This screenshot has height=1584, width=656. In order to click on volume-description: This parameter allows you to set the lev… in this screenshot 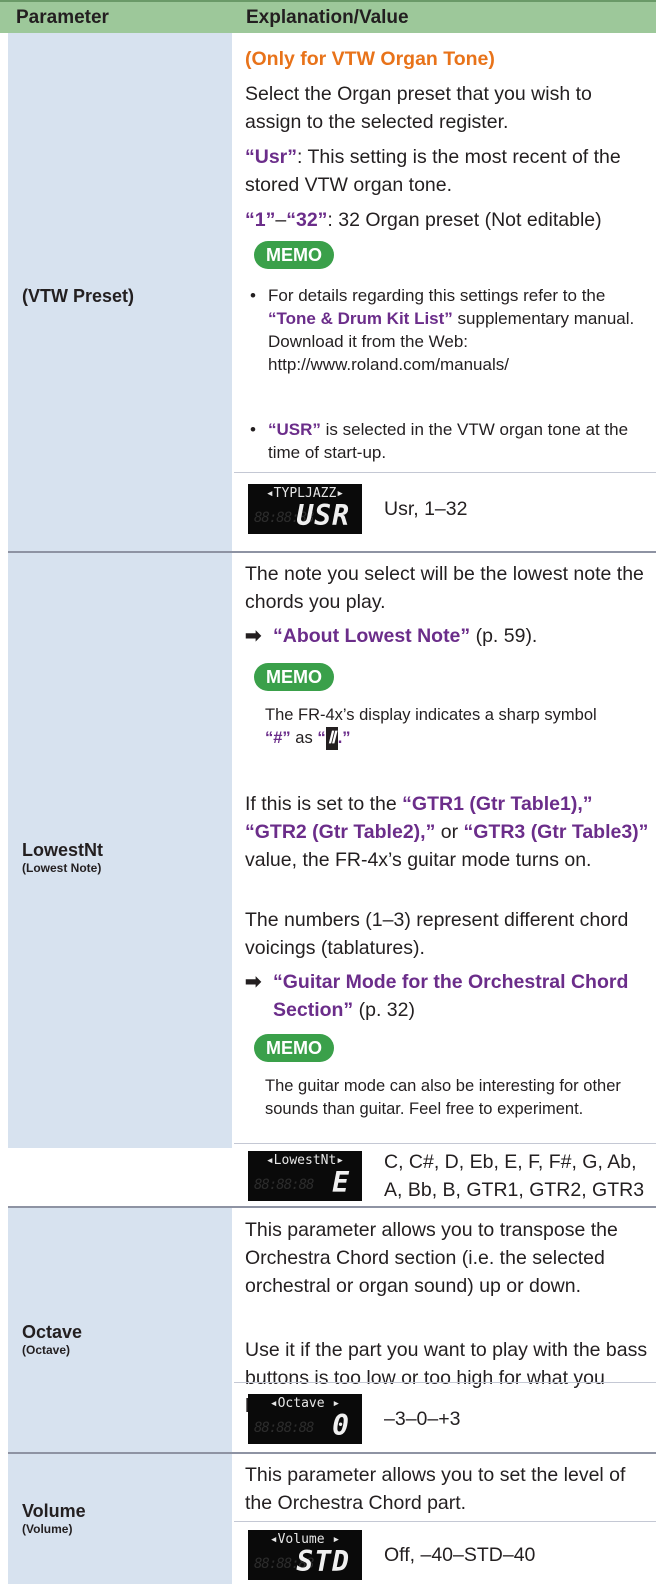, I will do `click(435, 1489)`.